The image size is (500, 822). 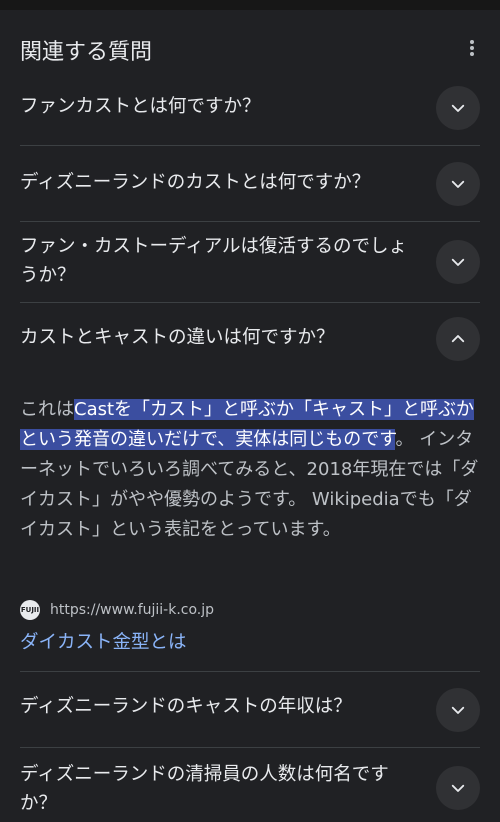 What do you see at coordinates (250, 5) in the screenshot?
I see `status-strip` at bounding box center [250, 5].